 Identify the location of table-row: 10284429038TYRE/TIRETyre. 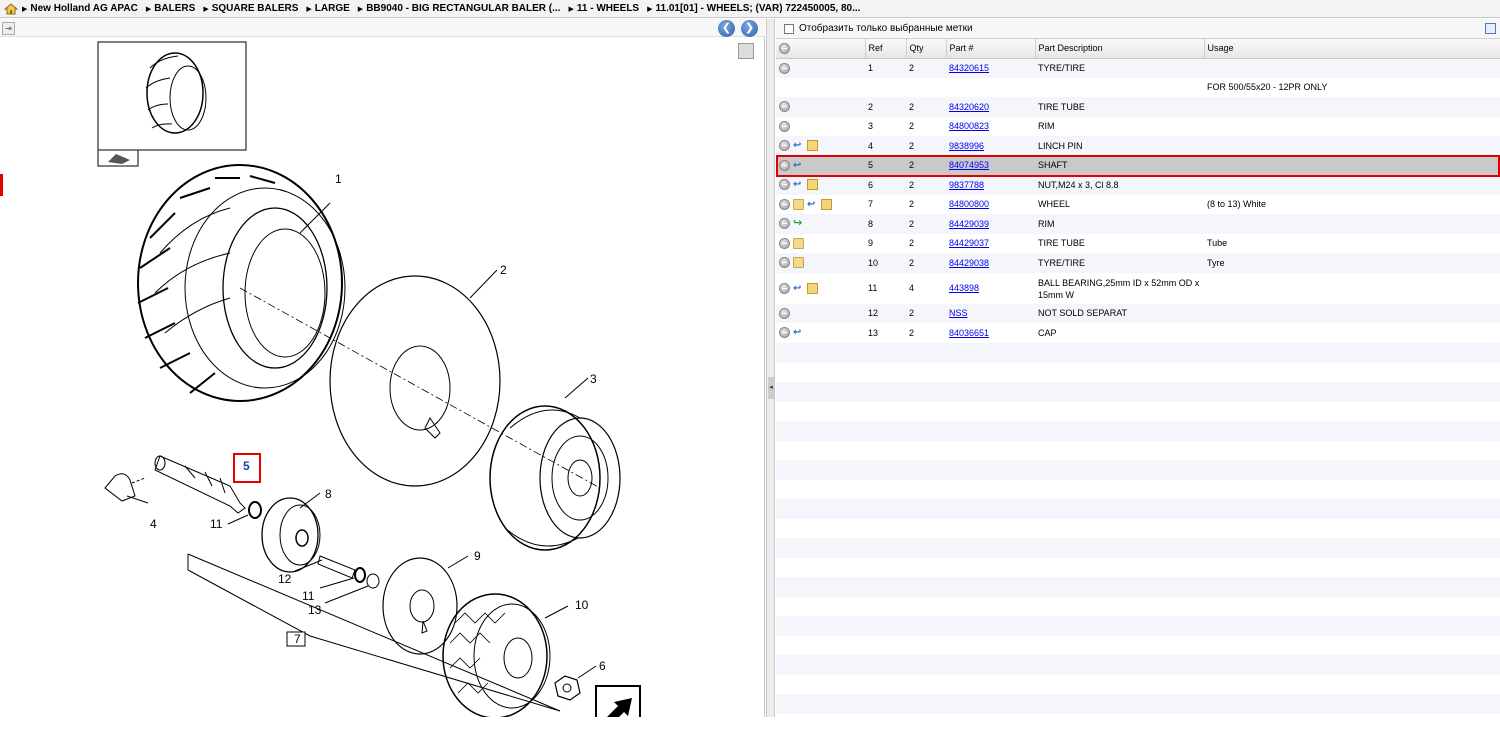
(1138, 263).